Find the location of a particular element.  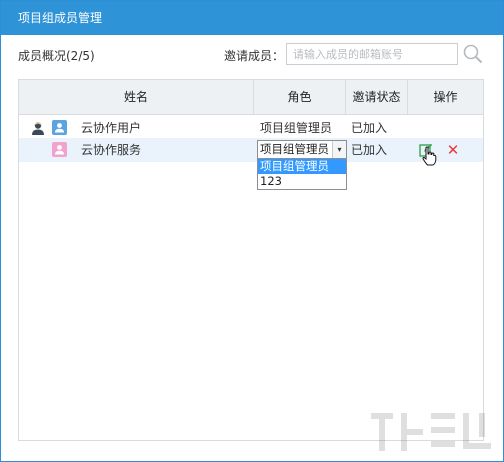

role-dropdown-list: 项目组管理员 123 is located at coordinates (302, 174).